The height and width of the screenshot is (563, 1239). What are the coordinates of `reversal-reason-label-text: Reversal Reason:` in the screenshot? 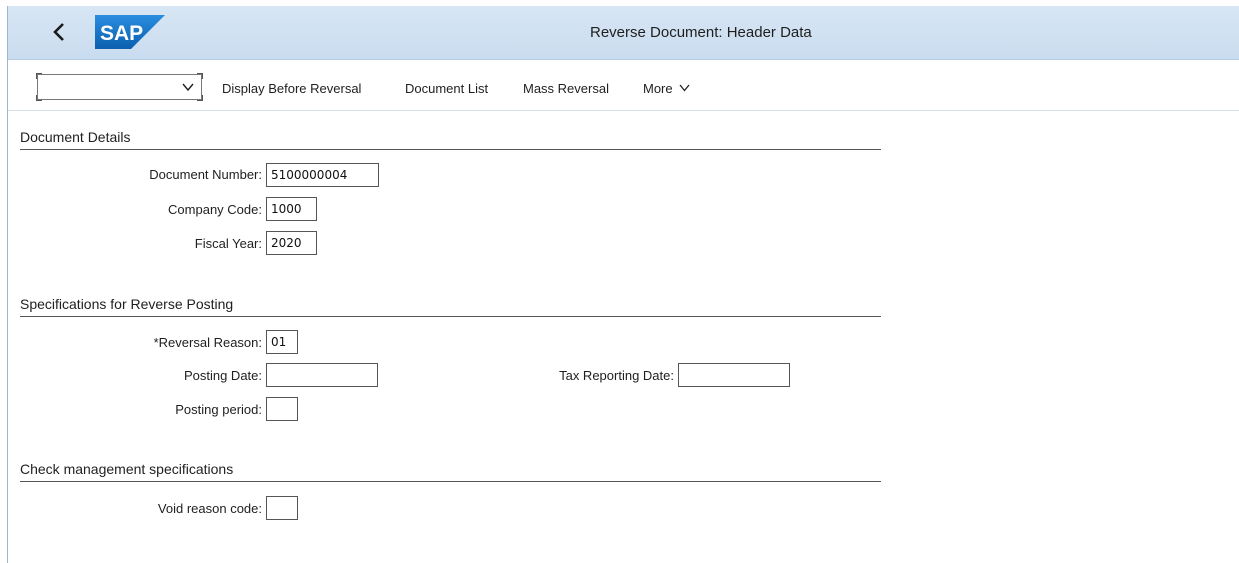 It's located at (210, 342).